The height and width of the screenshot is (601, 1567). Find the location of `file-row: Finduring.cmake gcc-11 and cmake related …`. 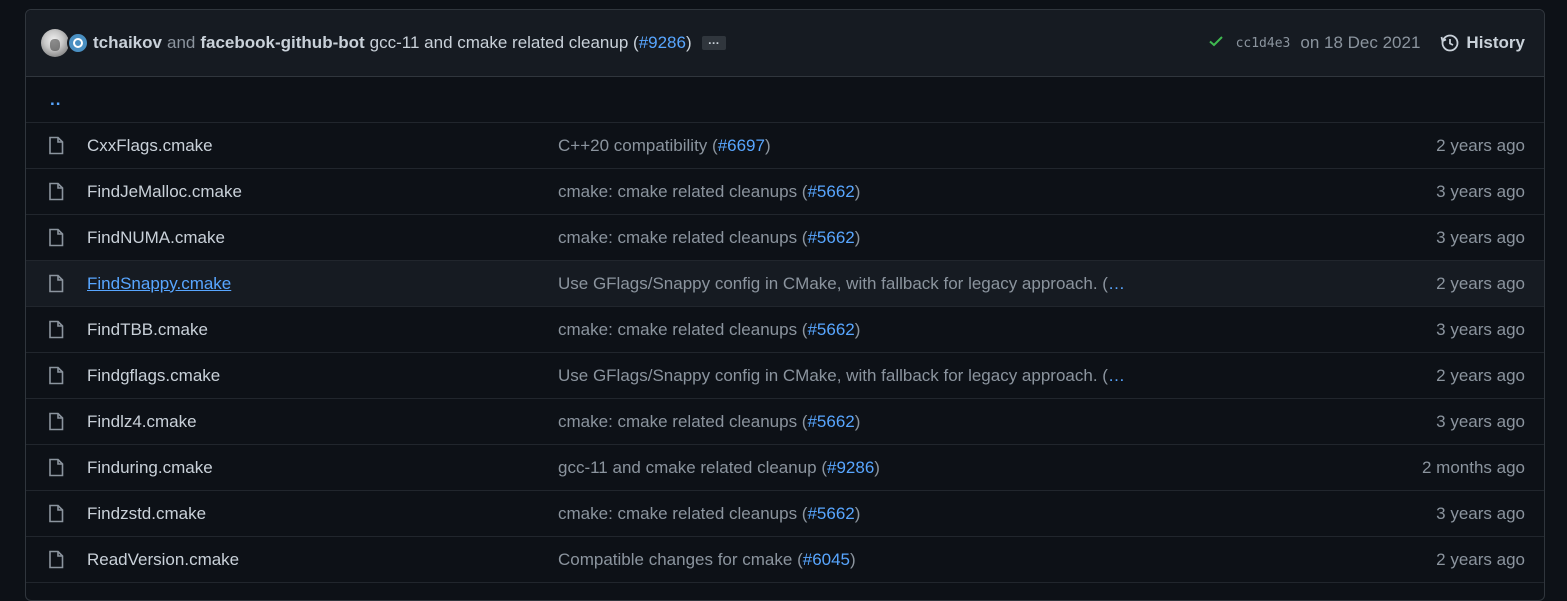

file-row: Finduring.cmake gcc-11 and cmake related … is located at coordinates (785, 468).